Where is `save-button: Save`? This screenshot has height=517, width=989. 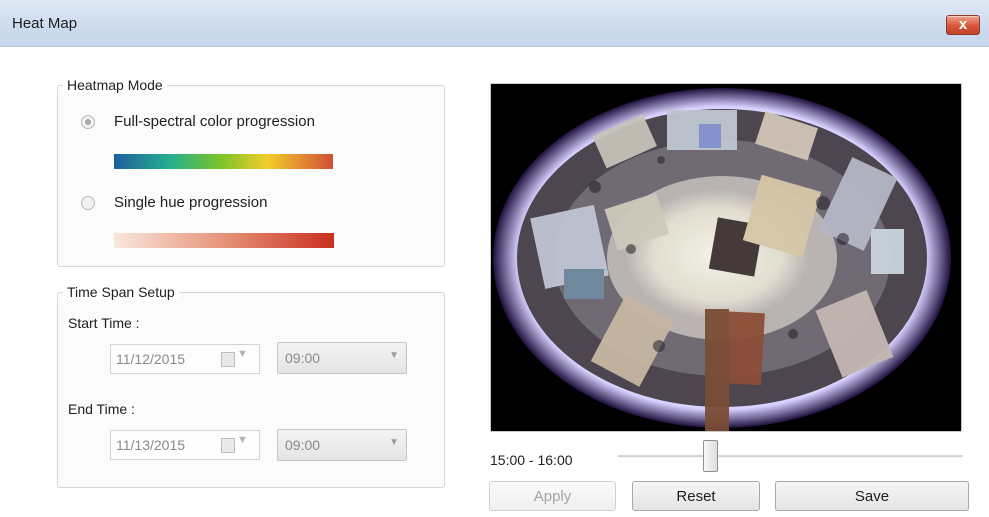 save-button: Save is located at coordinates (872, 496).